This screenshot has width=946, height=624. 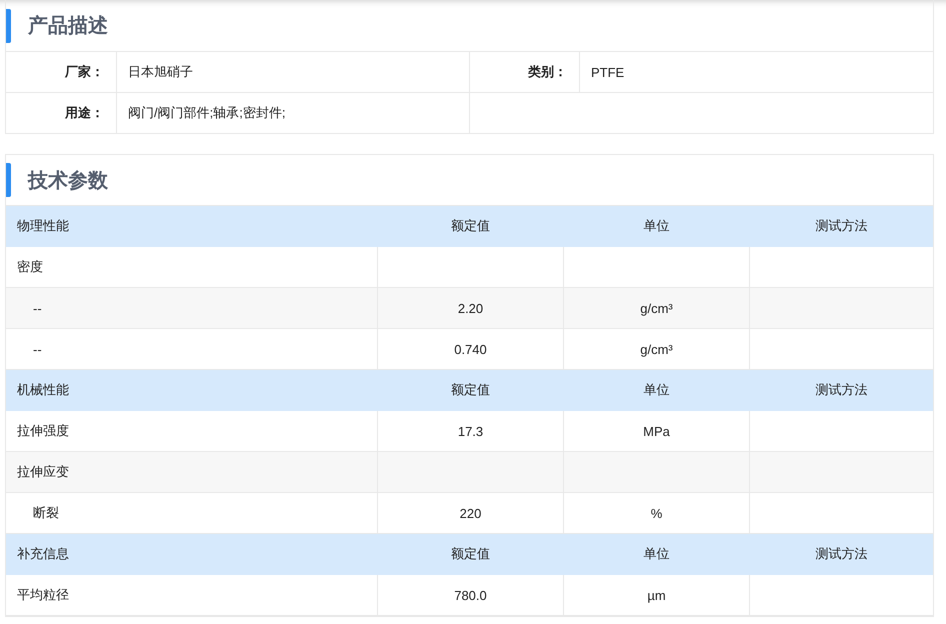 I want to click on table-cell: 密度, so click(x=30, y=267).